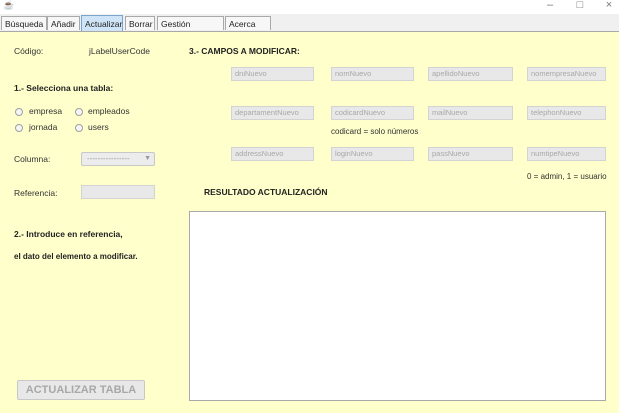 The width and height of the screenshot is (619, 413). Describe the element at coordinates (566, 154) in the screenshot. I see `numtipe-nuevo-field: numtipeNuevo` at that location.